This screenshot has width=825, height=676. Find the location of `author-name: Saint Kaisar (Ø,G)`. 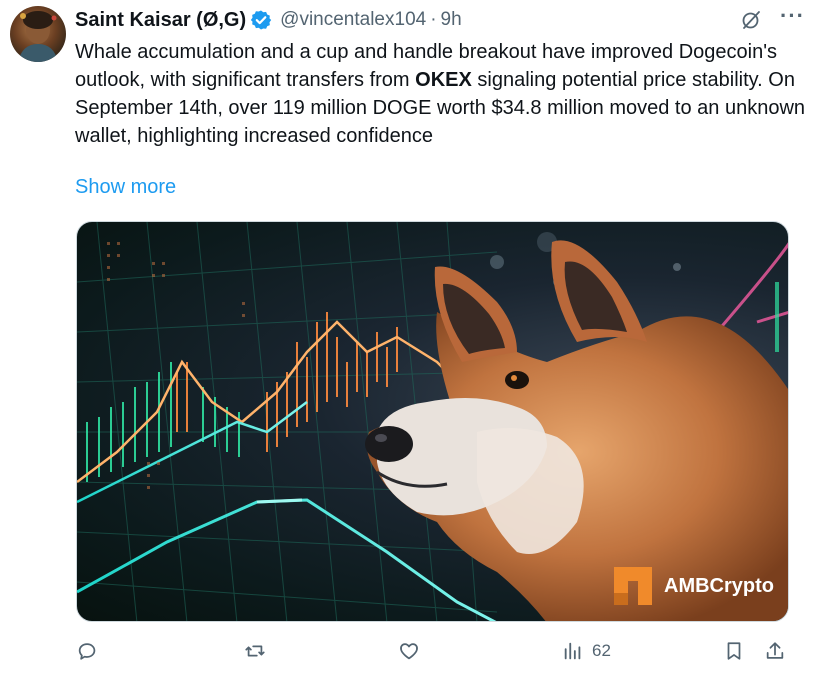

author-name: Saint Kaisar (Ø,G) is located at coordinates (160, 20).